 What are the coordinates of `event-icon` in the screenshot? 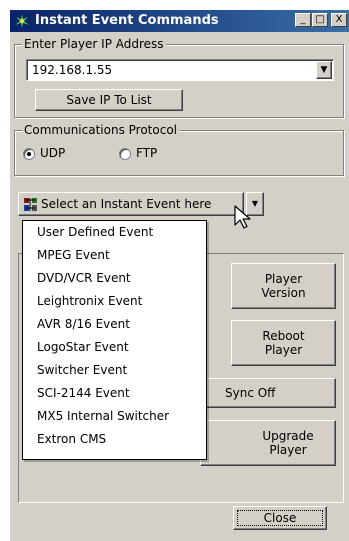 It's located at (30, 204).